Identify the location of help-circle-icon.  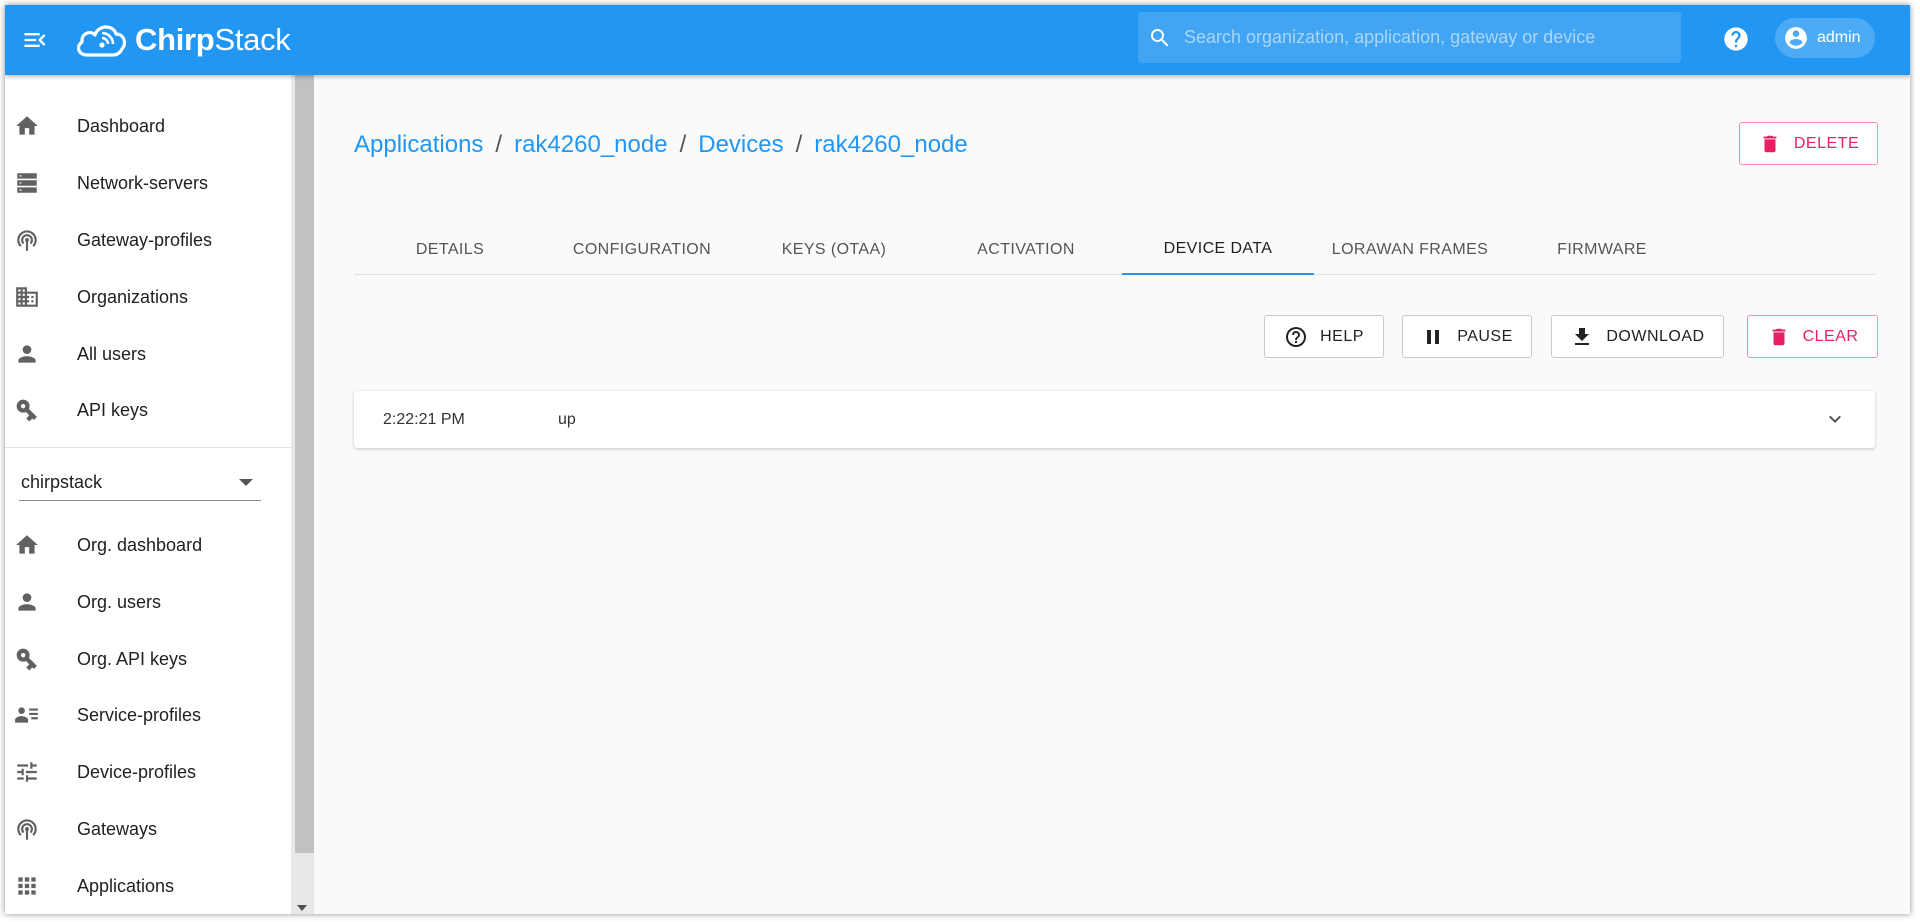
(1736, 39).